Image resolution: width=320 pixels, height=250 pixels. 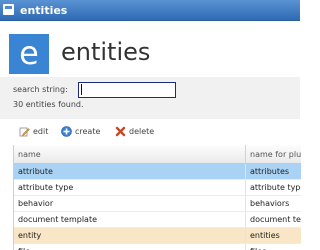 What do you see at coordinates (157, 220) in the screenshot?
I see `table-row: document template document templates` at bounding box center [157, 220].